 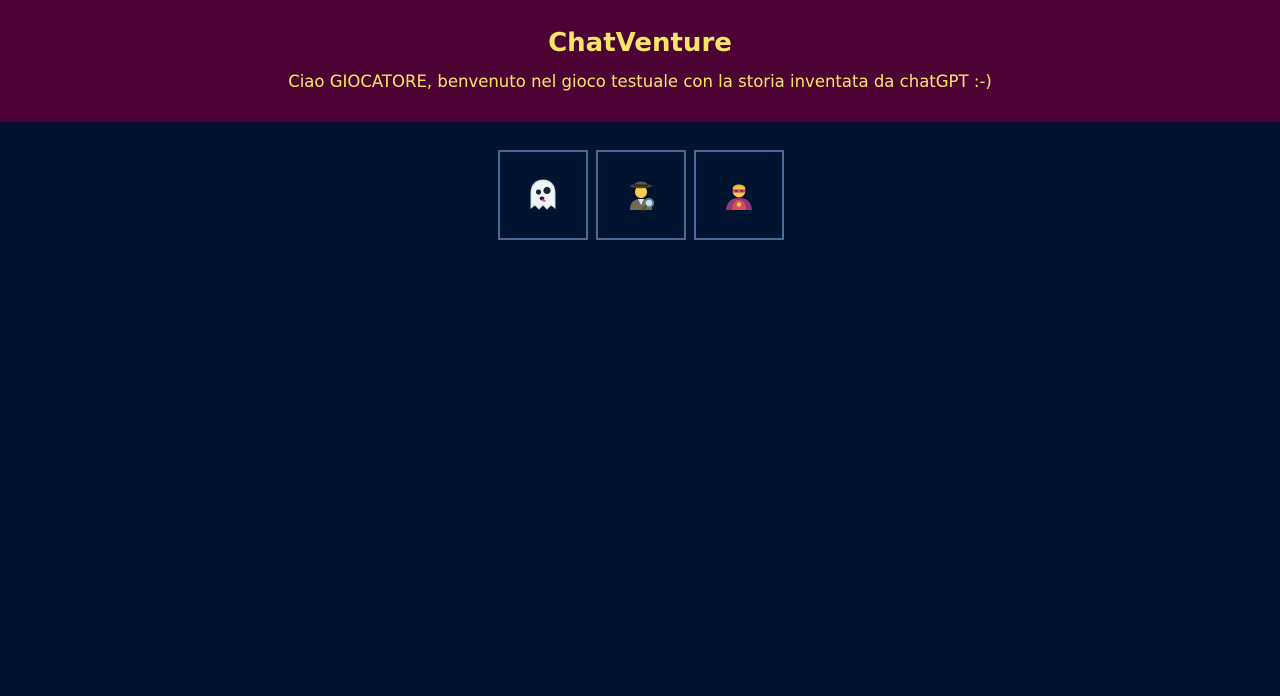 I want to click on detective-icon, so click(x=641, y=195).